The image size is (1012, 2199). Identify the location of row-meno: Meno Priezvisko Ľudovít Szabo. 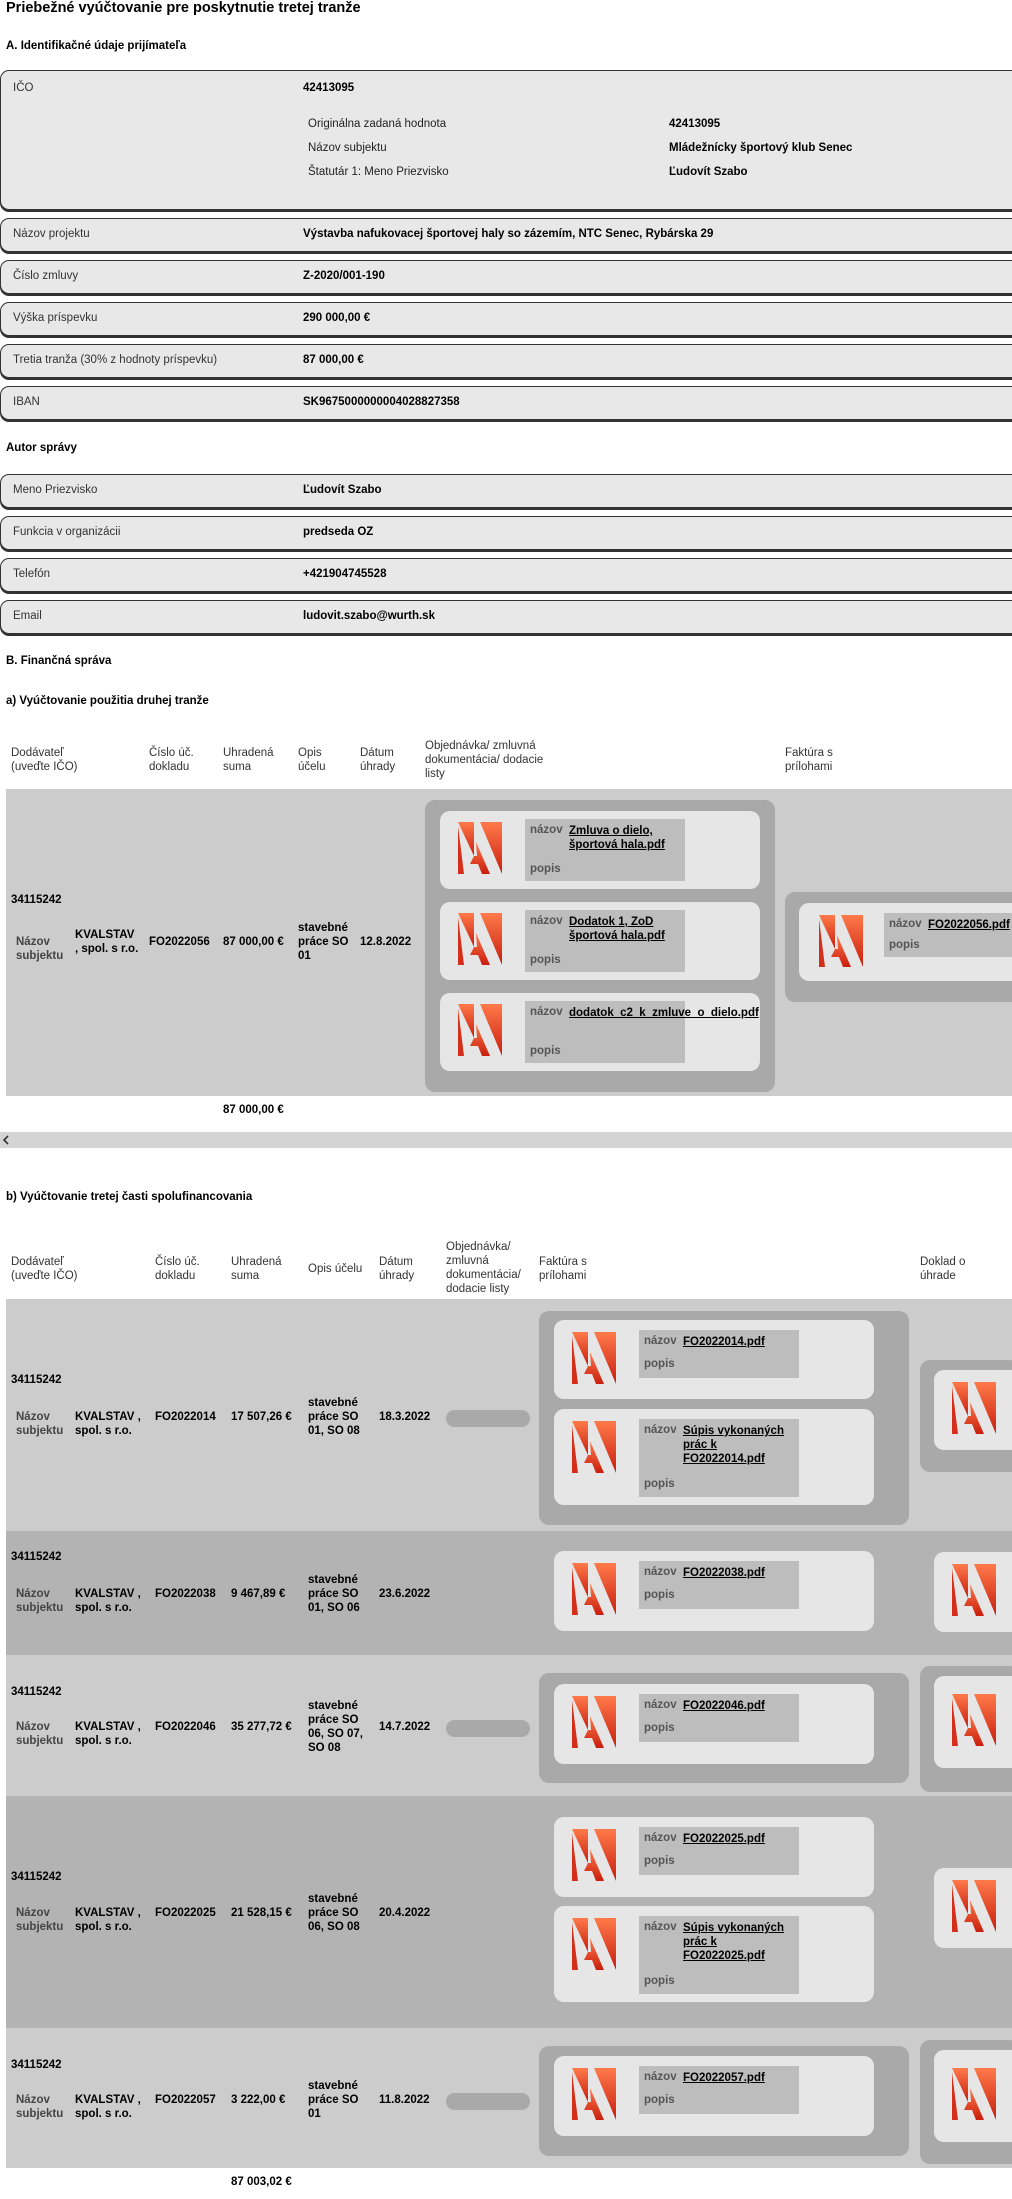
(506, 491).